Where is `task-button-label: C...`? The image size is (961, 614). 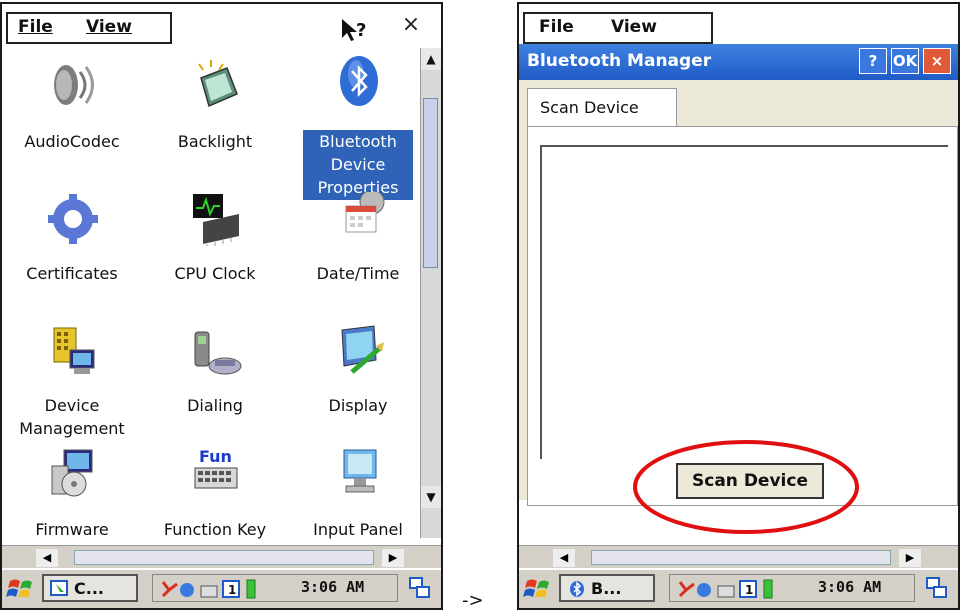
task-button-label: C... is located at coordinates (89, 588).